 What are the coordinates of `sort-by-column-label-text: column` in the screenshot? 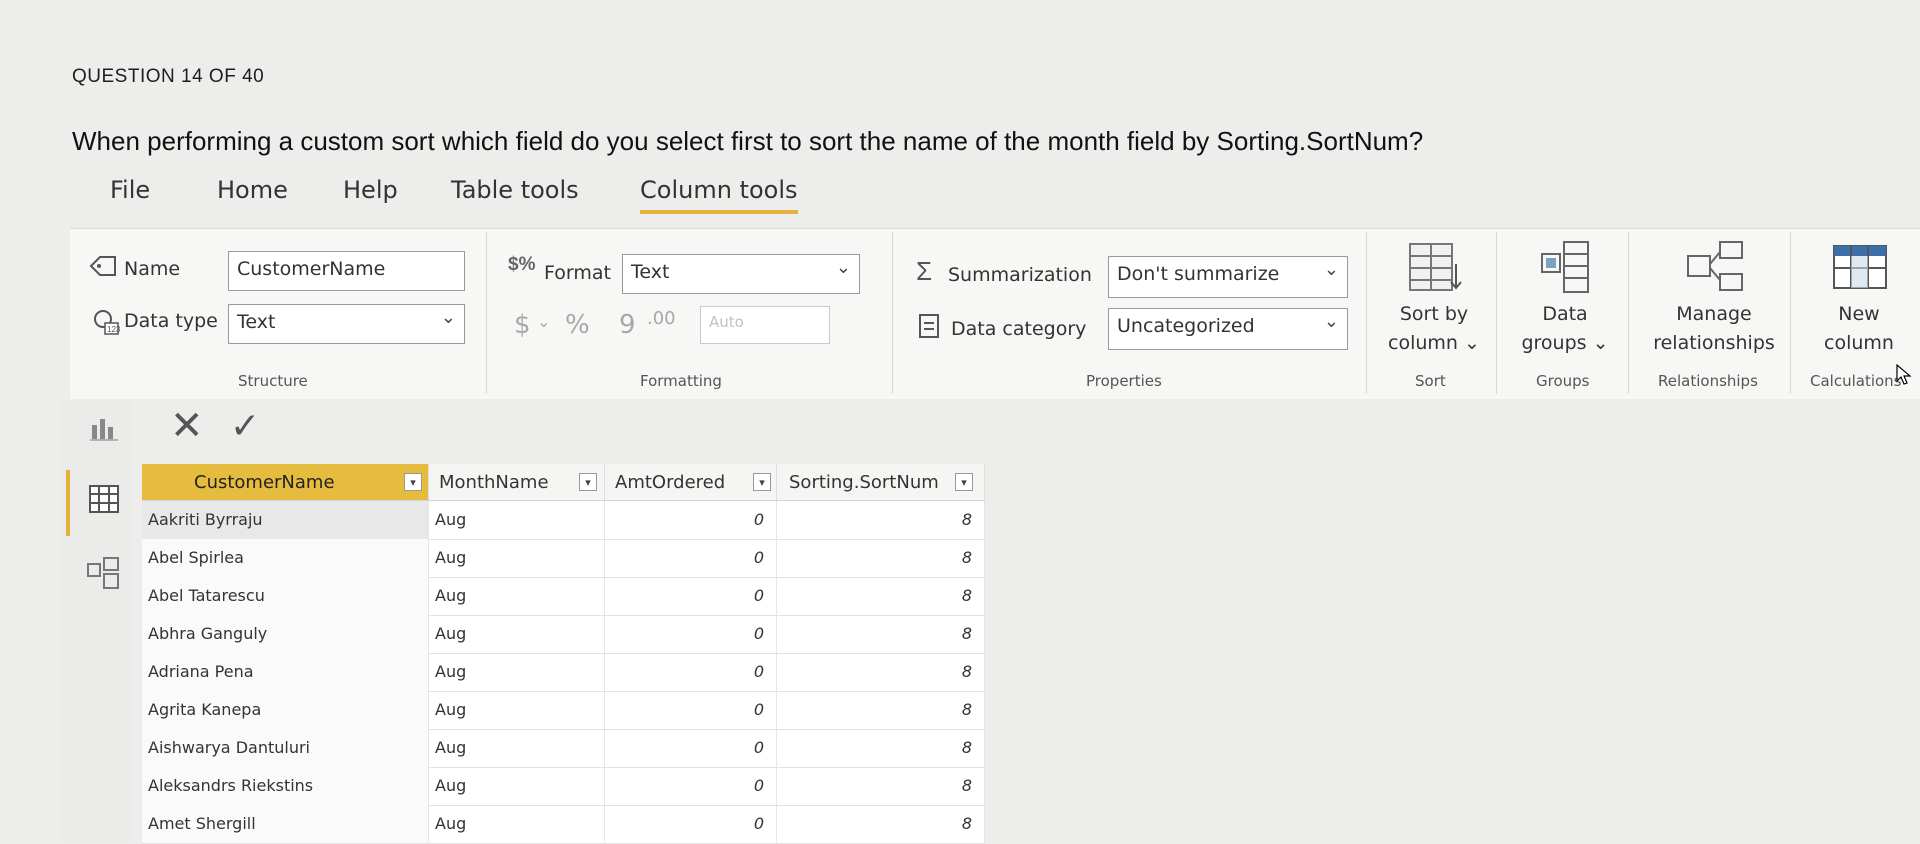 It's located at (1423, 343).